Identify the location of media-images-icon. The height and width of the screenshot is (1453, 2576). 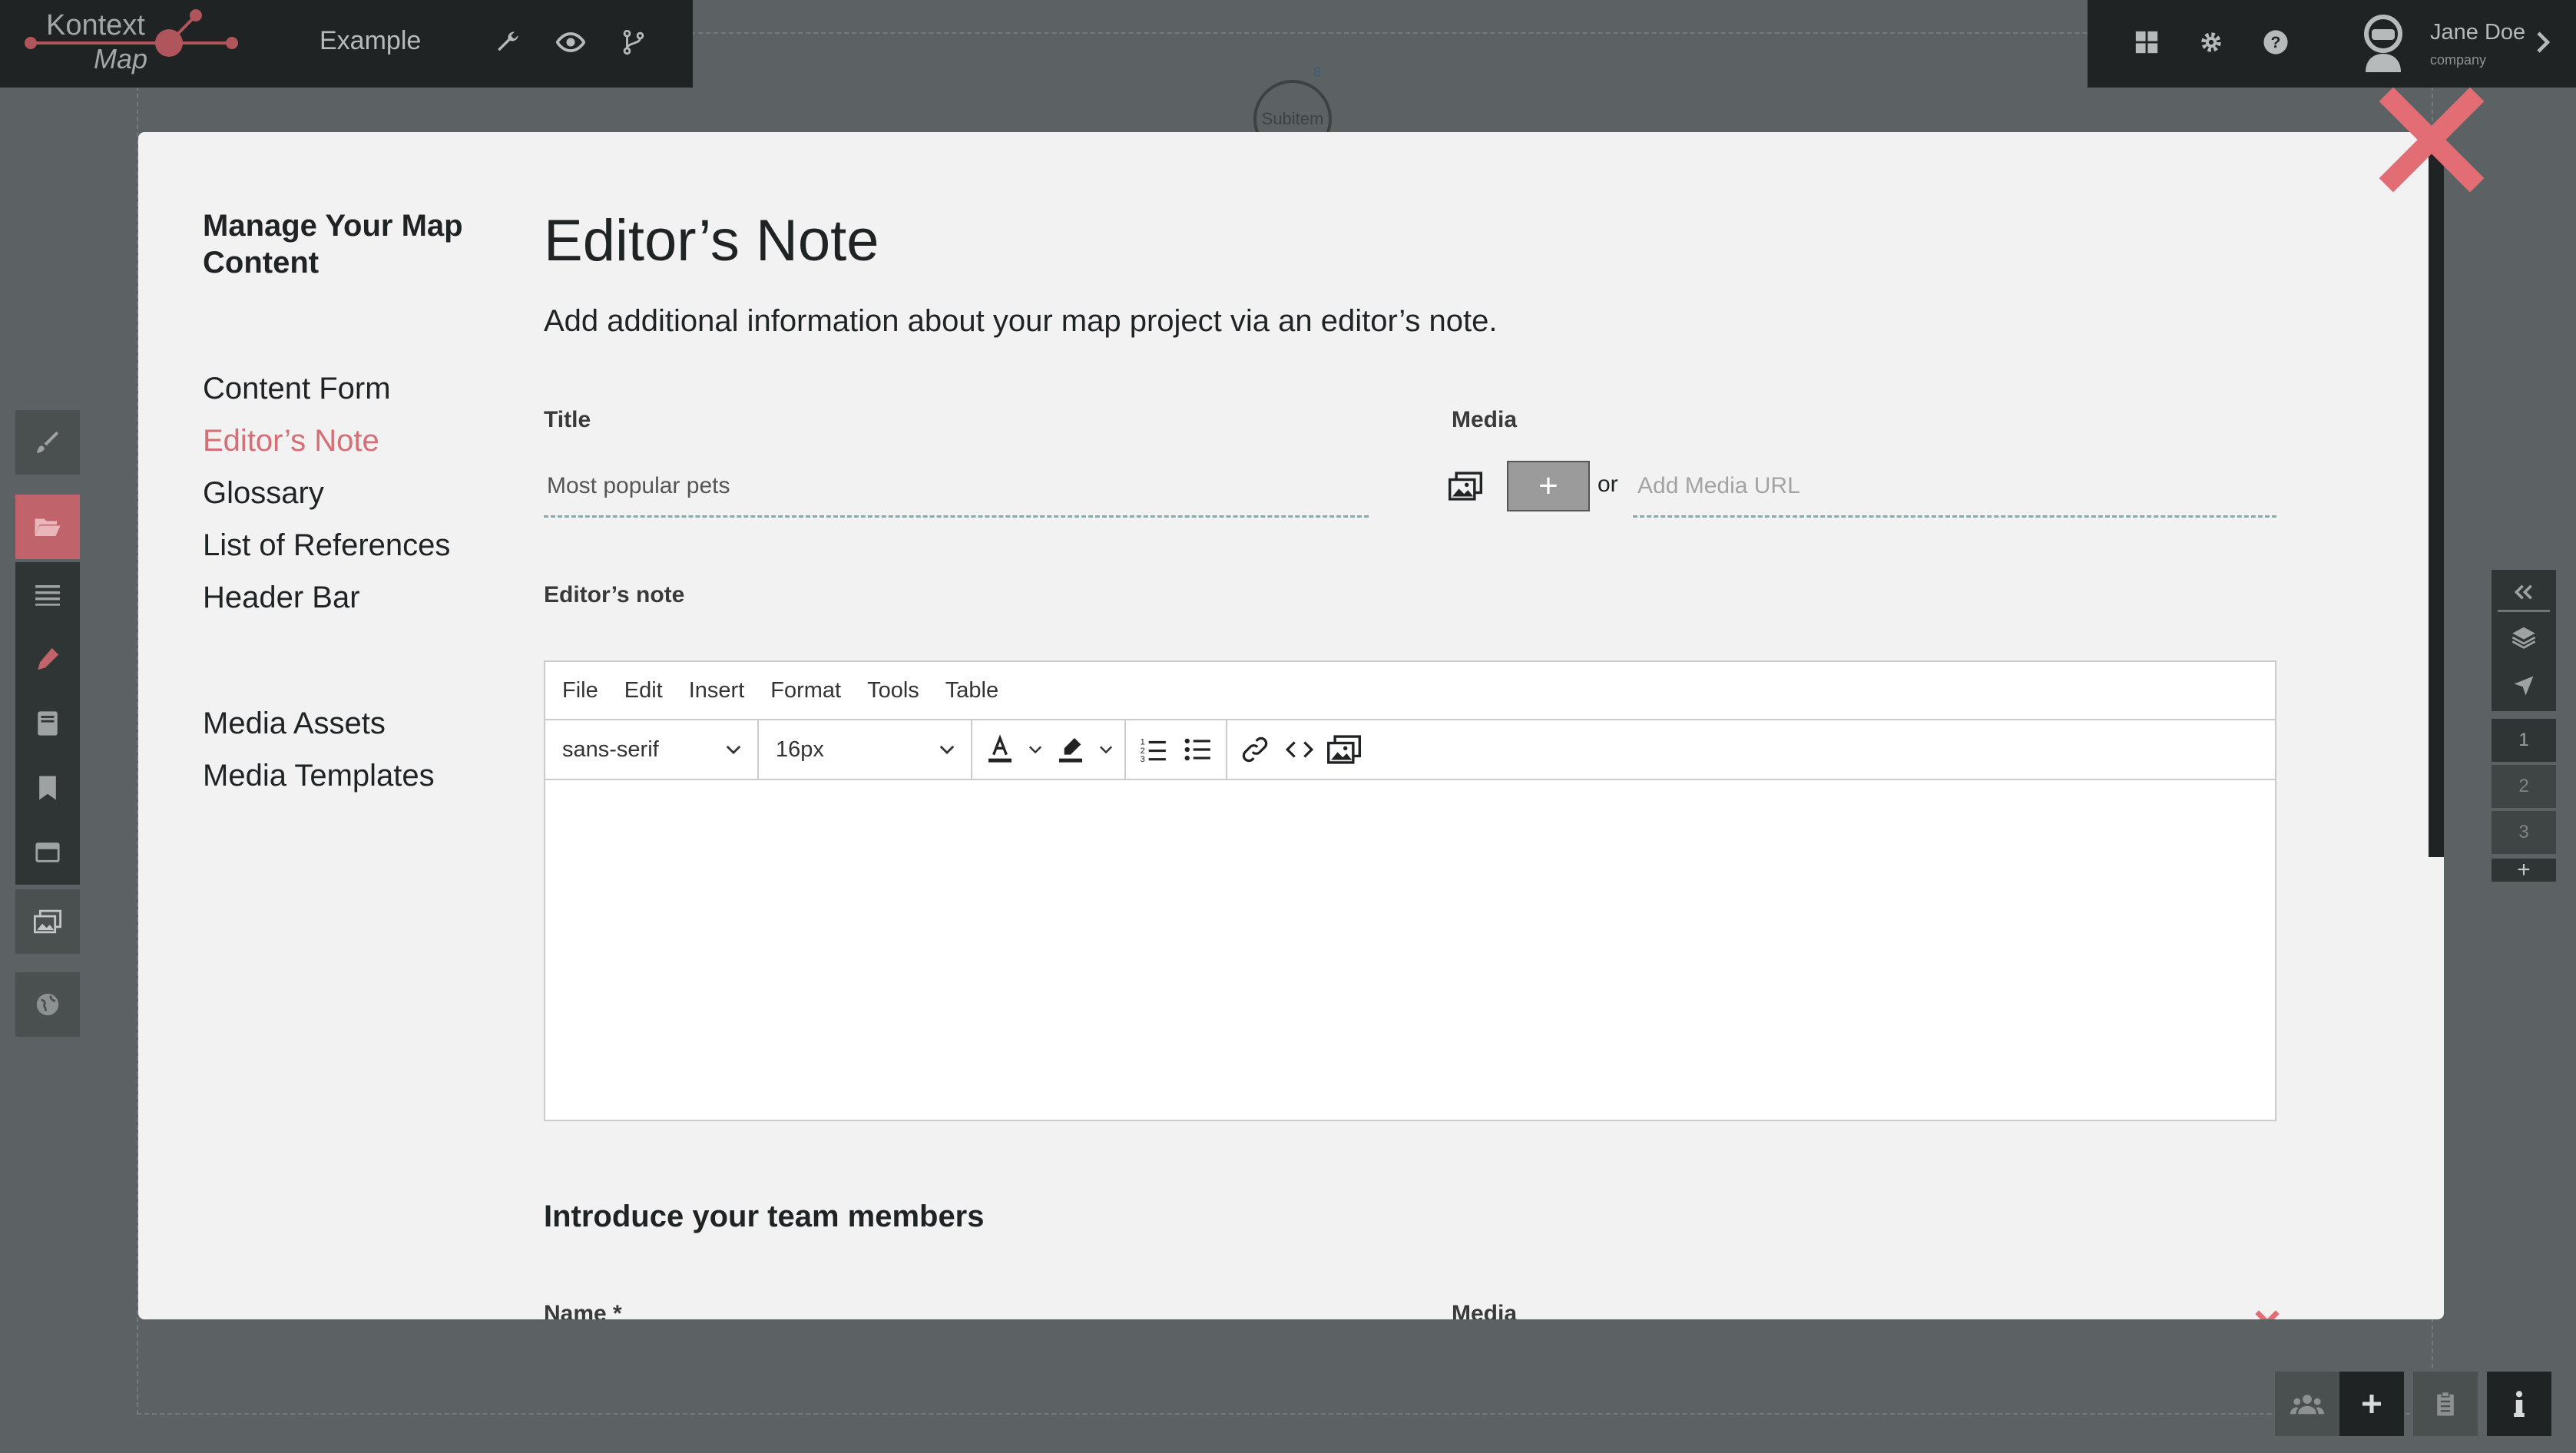
(1465, 488).